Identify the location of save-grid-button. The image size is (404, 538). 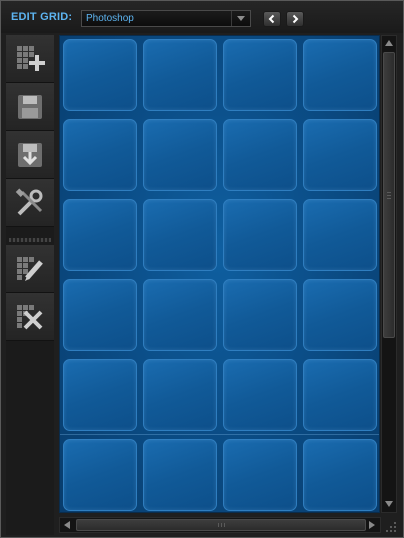
(30, 107).